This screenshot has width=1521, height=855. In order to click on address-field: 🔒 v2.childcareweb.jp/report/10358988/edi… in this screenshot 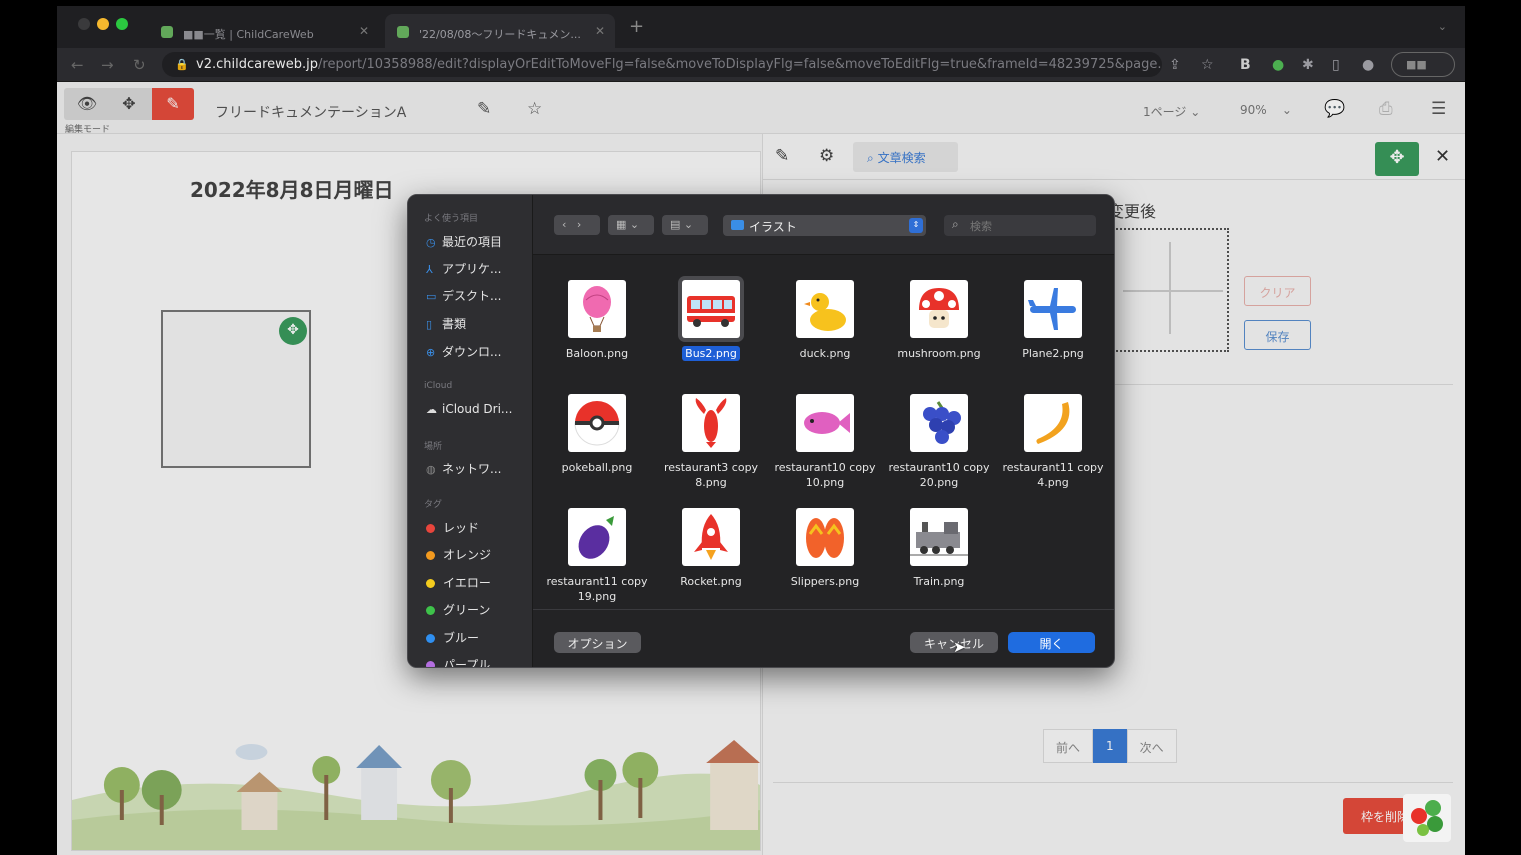, I will do `click(662, 64)`.